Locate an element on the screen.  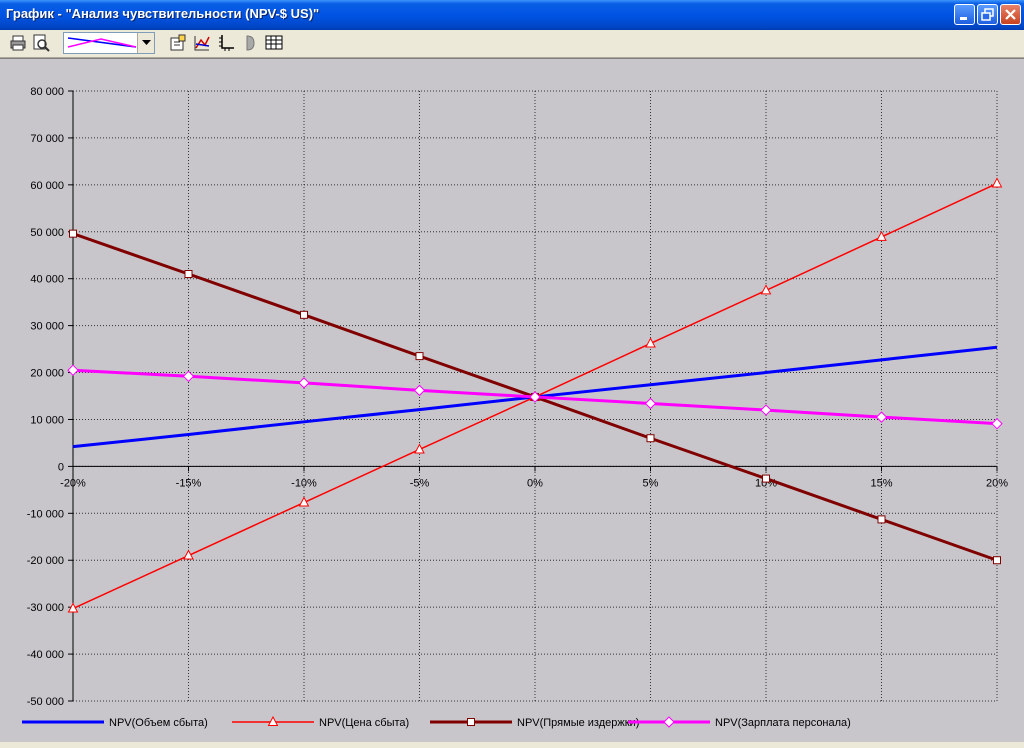
chart-type-dropdown is located at coordinates (109, 43).